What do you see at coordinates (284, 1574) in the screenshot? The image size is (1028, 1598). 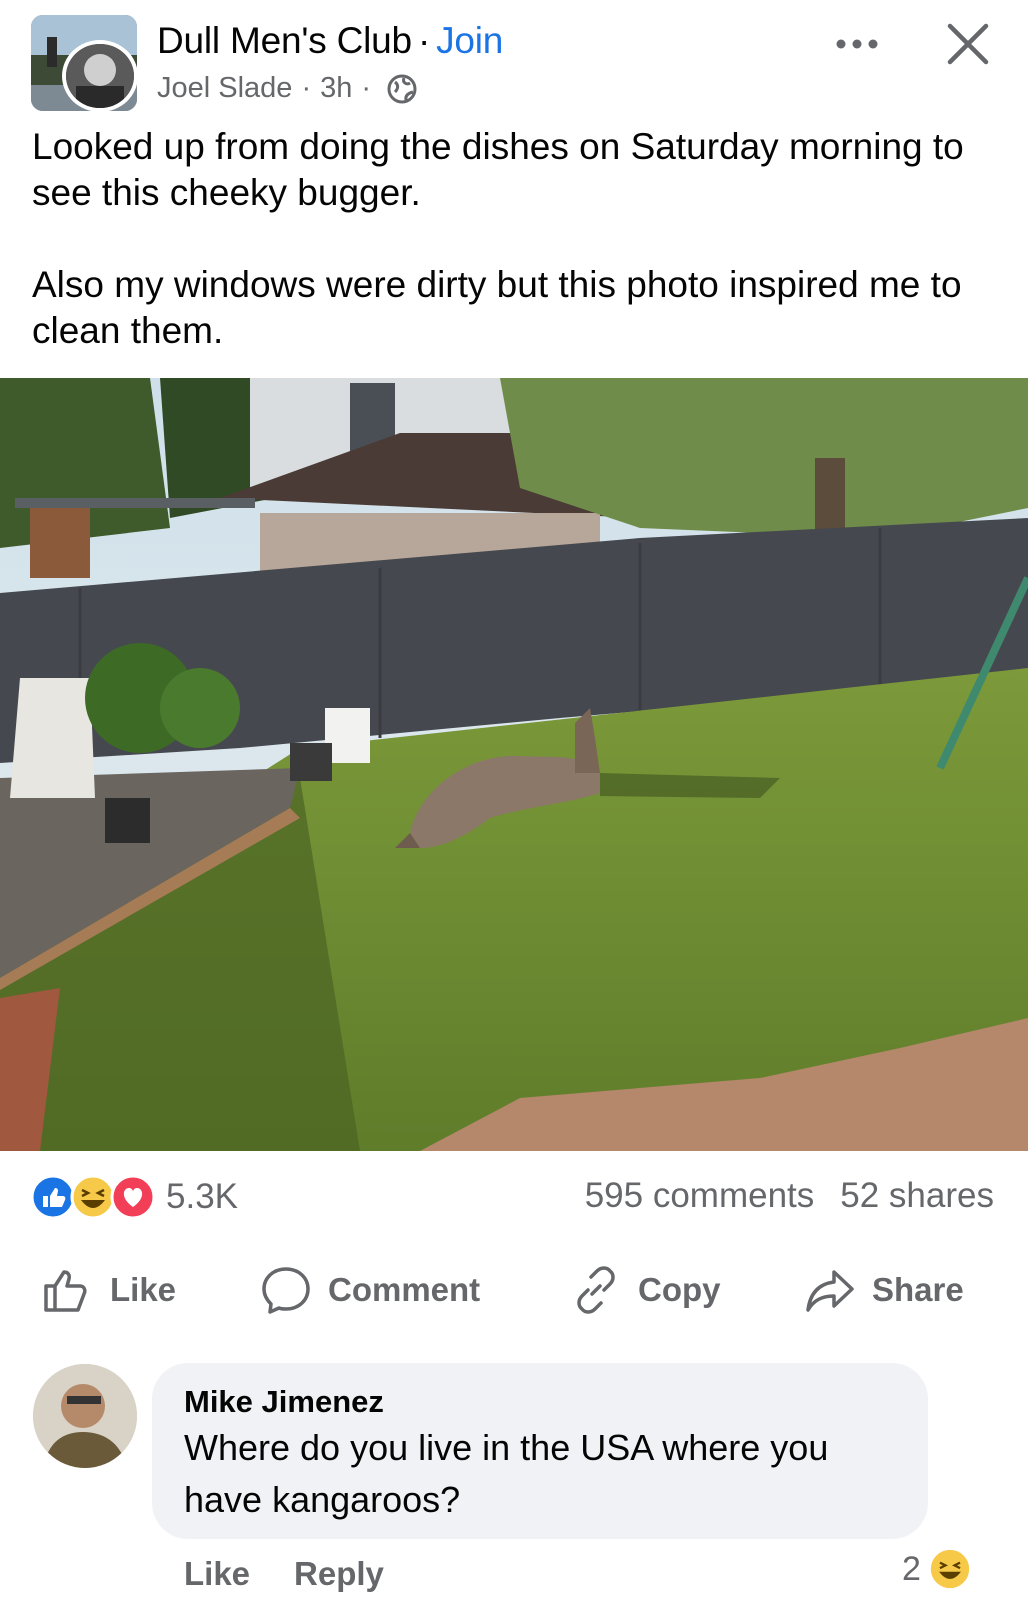 I see `comment-actions: Like Reply` at bounding box center [284, 1574].